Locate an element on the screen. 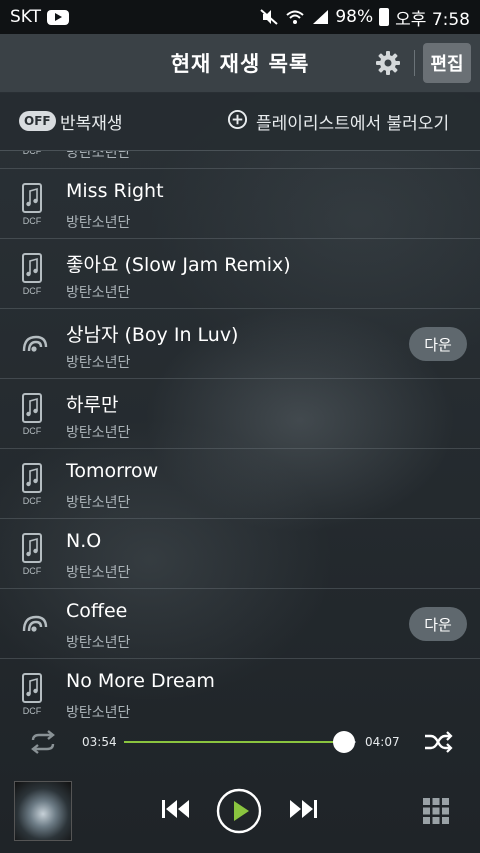 The width and height of the screenshot is (480, 853). repeat-toggle: OFF is located at coordinates (37, 121).